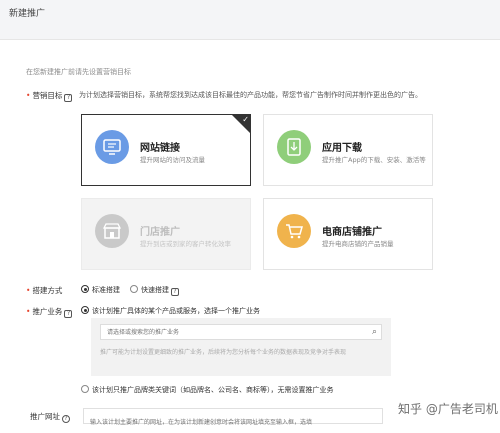  Describe the element at coordinates (213, 390) in the screenshot. I see `business-brand-label: 该计划只推广品牌类关键词（如品牌名、公司名、商标等），无需设置推广业务` at that location.